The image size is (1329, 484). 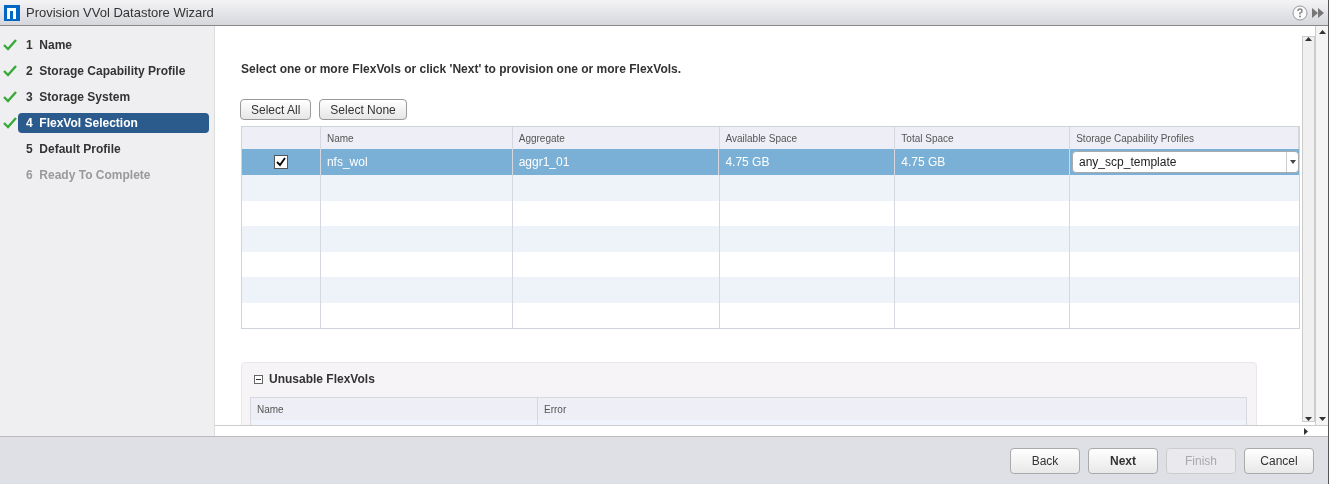 What do you see at coordinates (462, 69) in the screenshot?
I see `instruction-text: Select one or more FlexVols or click 'Next' to provision one or more FlexVols.` at bounding box center [462, 69].